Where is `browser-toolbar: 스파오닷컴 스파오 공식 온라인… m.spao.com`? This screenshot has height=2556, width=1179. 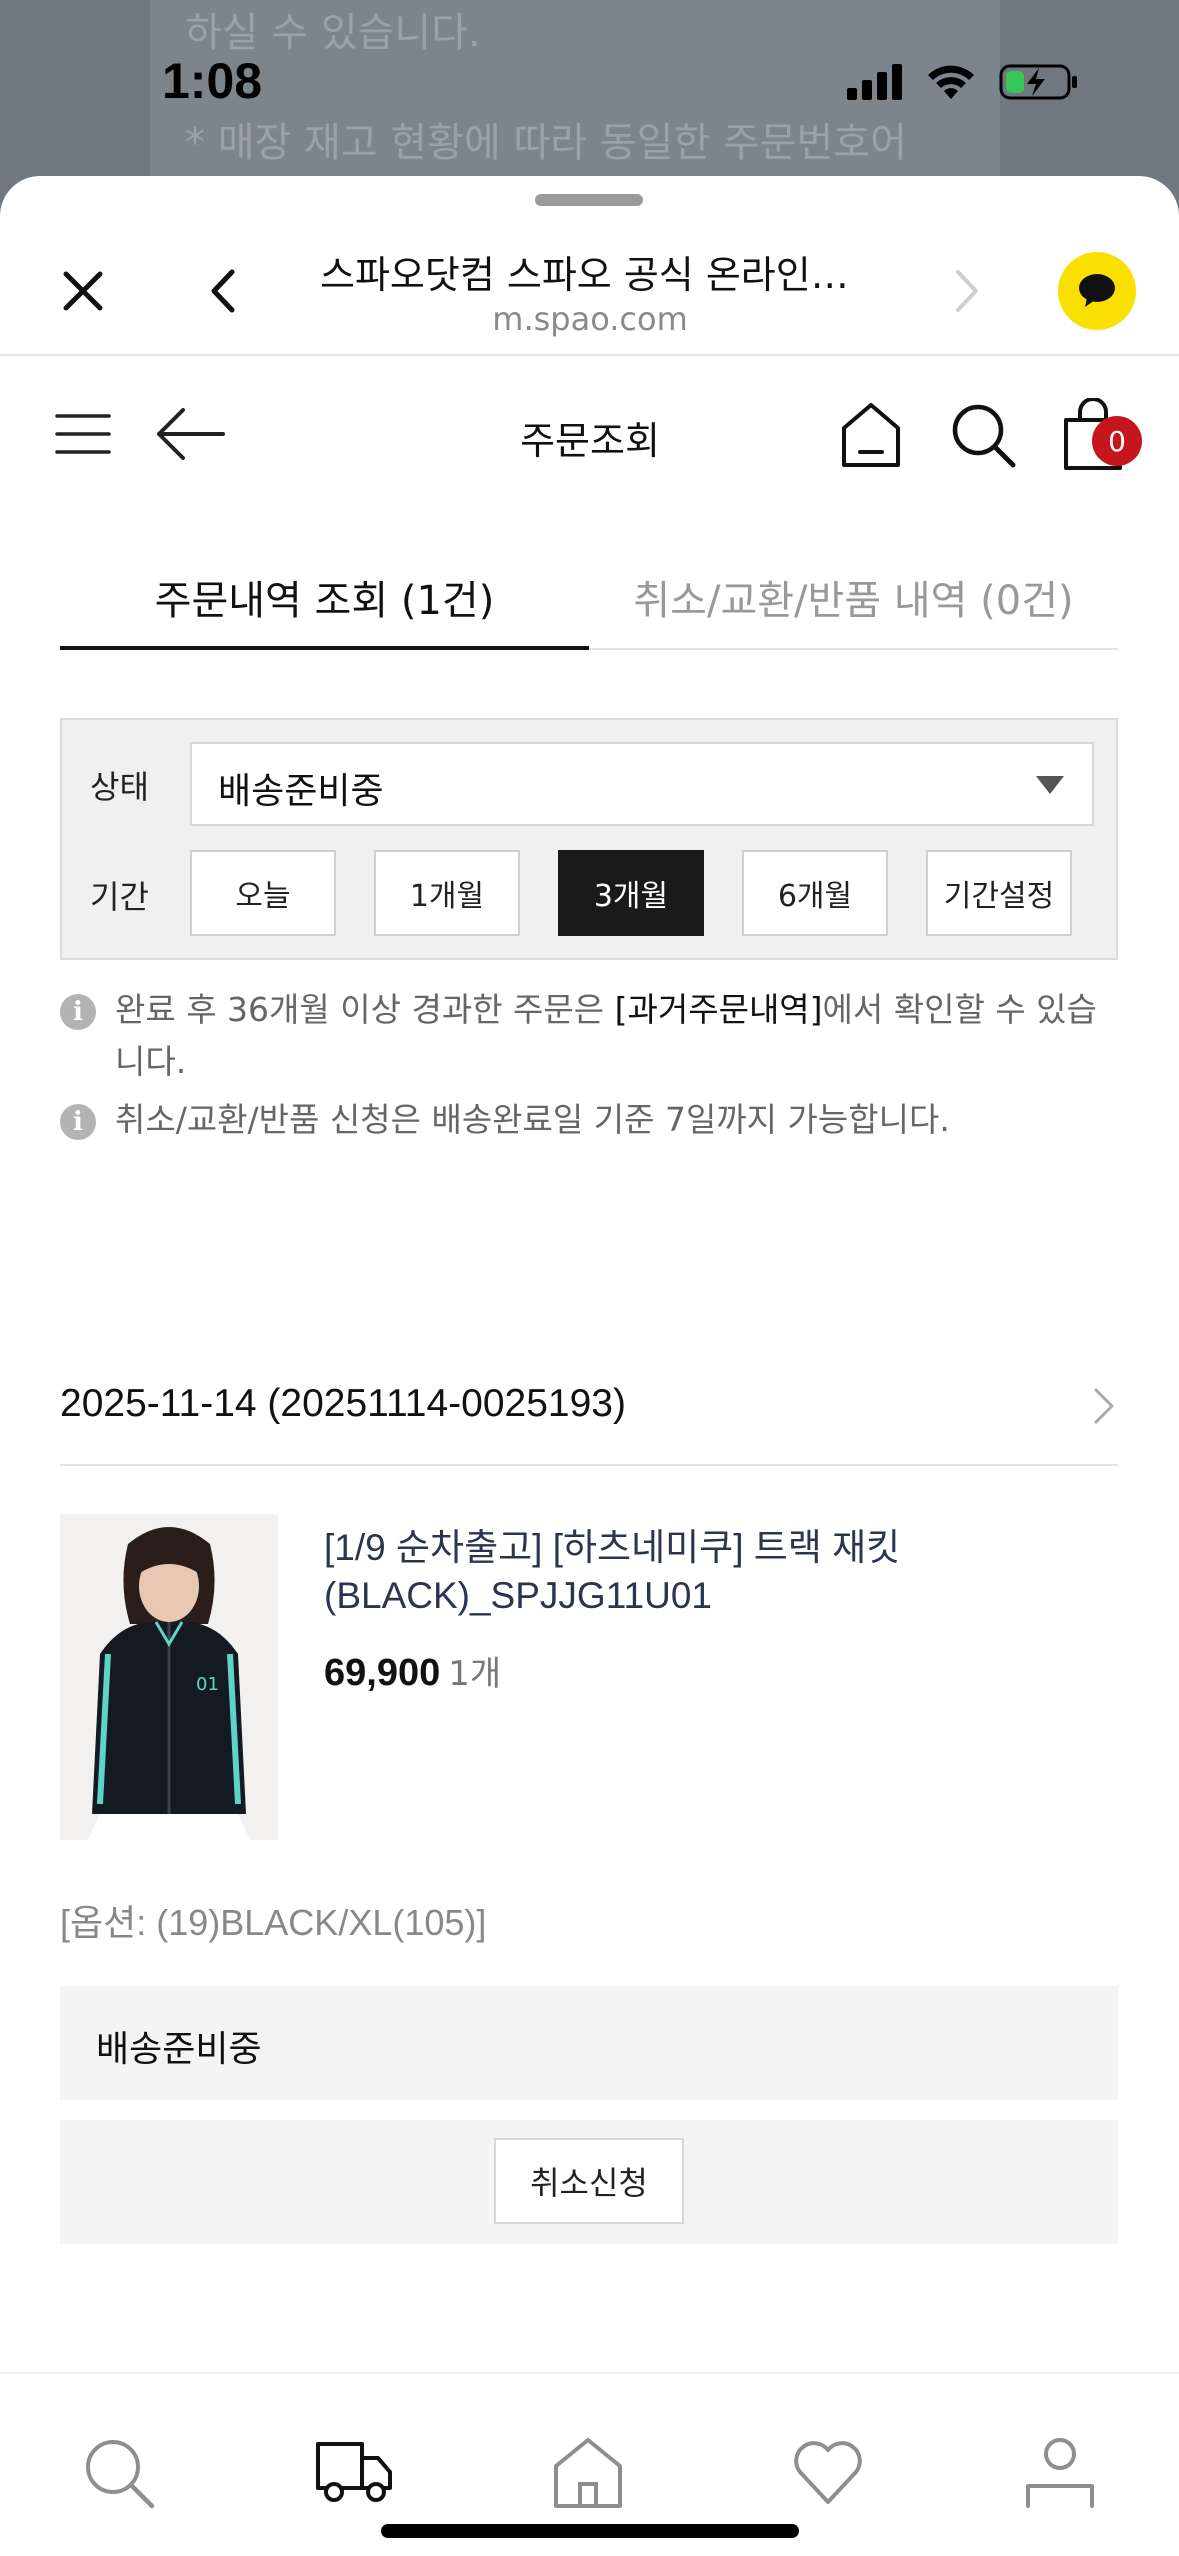
browser-toolbar: 스파오닷컴 스파오 공식 온라인… m.spao.com is located at coordinates (589, 286).